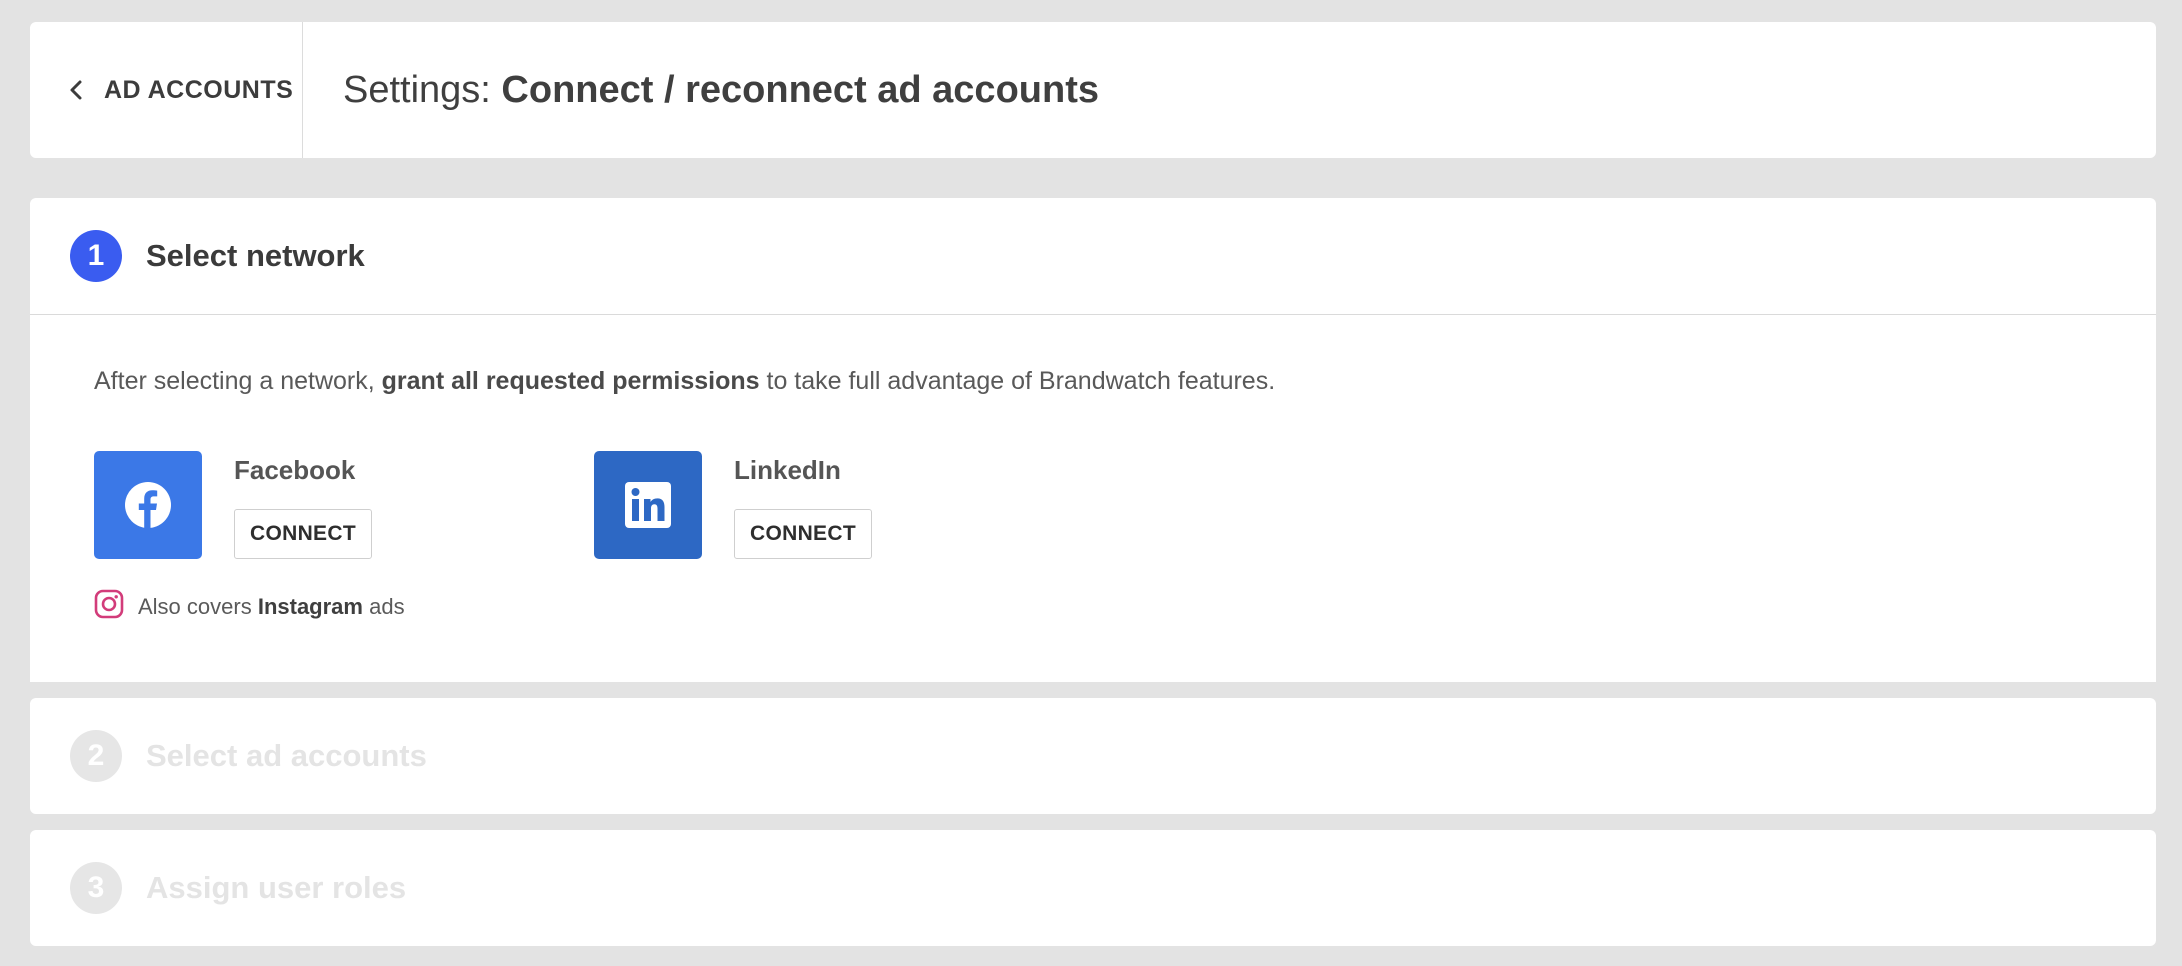  Describe the element at coordinates (286, 755) in the screenshot. I see `step-title: Select ad accounts` at that location.